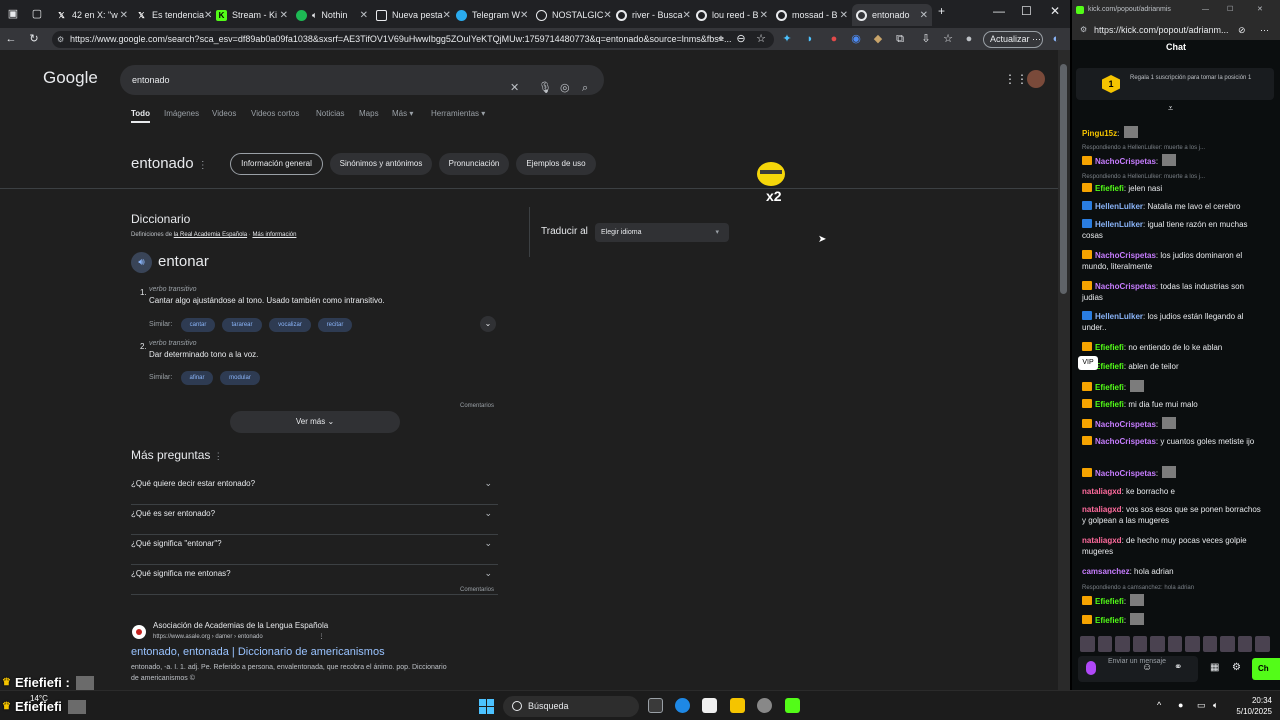 This screenshot has width=1280, height=720. Describe the element at coordinates (92, 15) in the screenshot. I see `tab-1: 𝕏 42 en X: "w ✕` at that location.